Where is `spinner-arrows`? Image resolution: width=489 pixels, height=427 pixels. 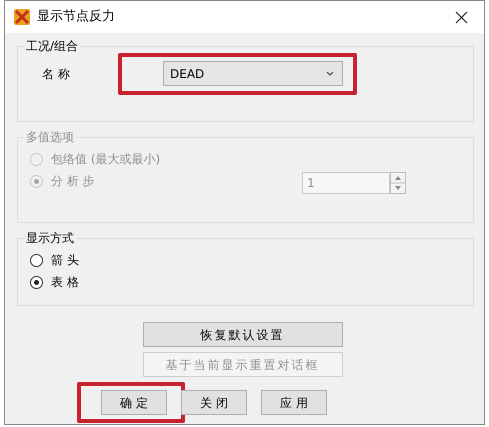
spinner-arrows is located at coordinates (398, 183).